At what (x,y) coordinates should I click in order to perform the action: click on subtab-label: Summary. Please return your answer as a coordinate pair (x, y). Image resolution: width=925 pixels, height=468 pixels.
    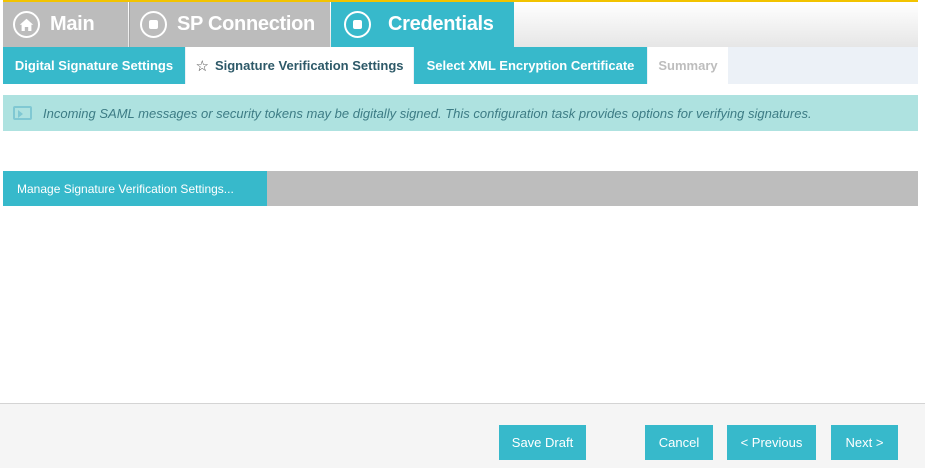
    Looking at the image, I should click on (688, 65).